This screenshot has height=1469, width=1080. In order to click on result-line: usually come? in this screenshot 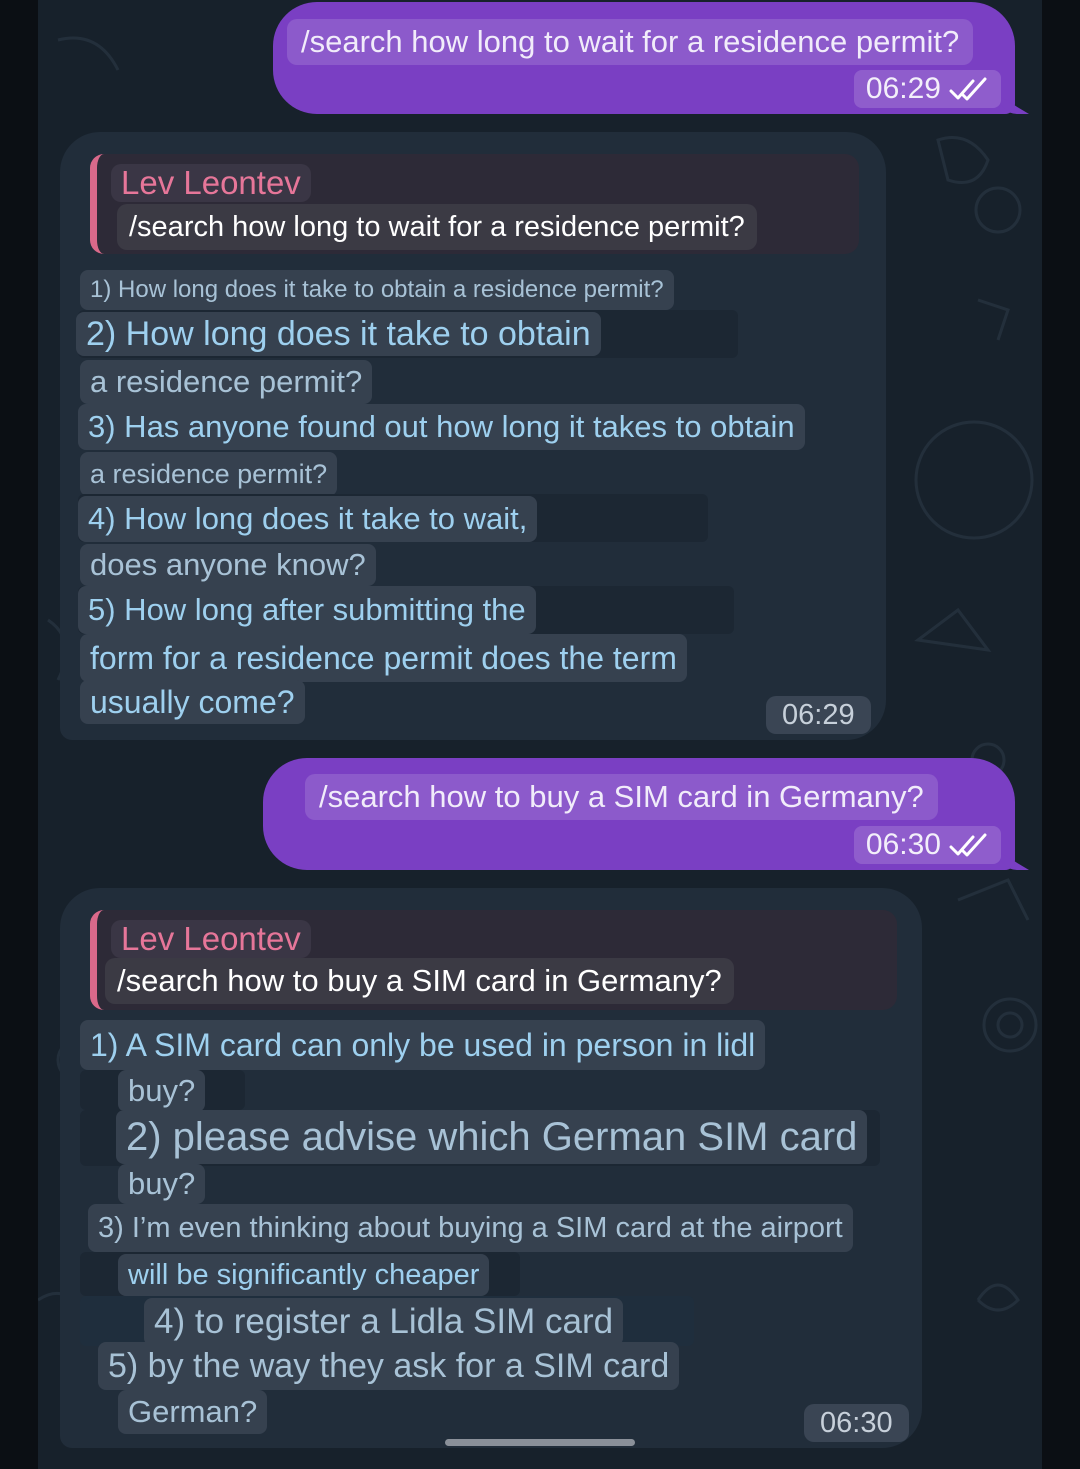, I will do `click(192, 702)`.